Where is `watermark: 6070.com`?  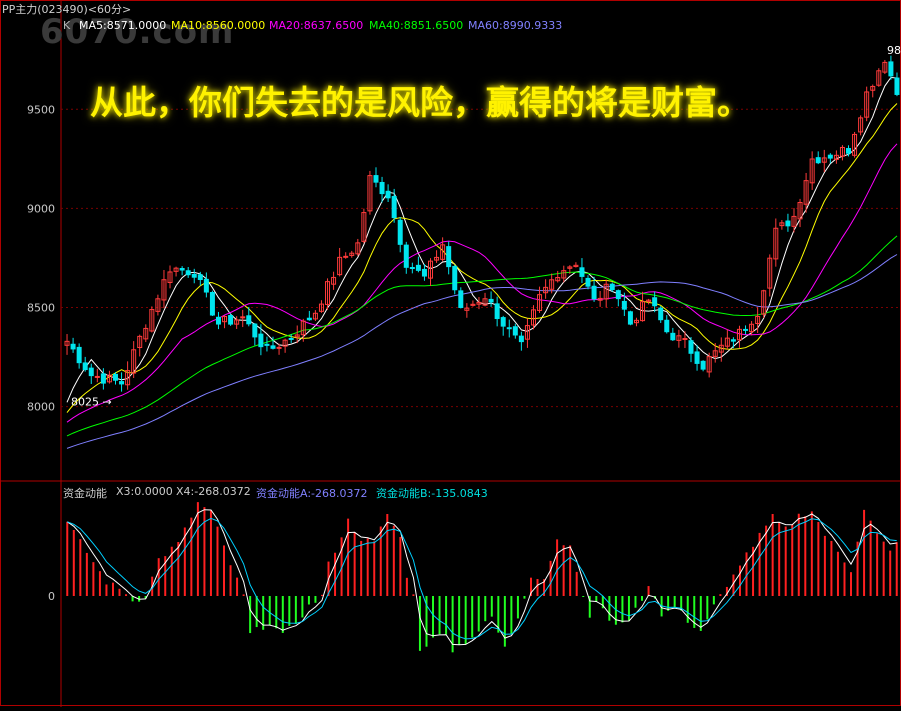
watermark: 6070.com is located at coordinates (137, 32).